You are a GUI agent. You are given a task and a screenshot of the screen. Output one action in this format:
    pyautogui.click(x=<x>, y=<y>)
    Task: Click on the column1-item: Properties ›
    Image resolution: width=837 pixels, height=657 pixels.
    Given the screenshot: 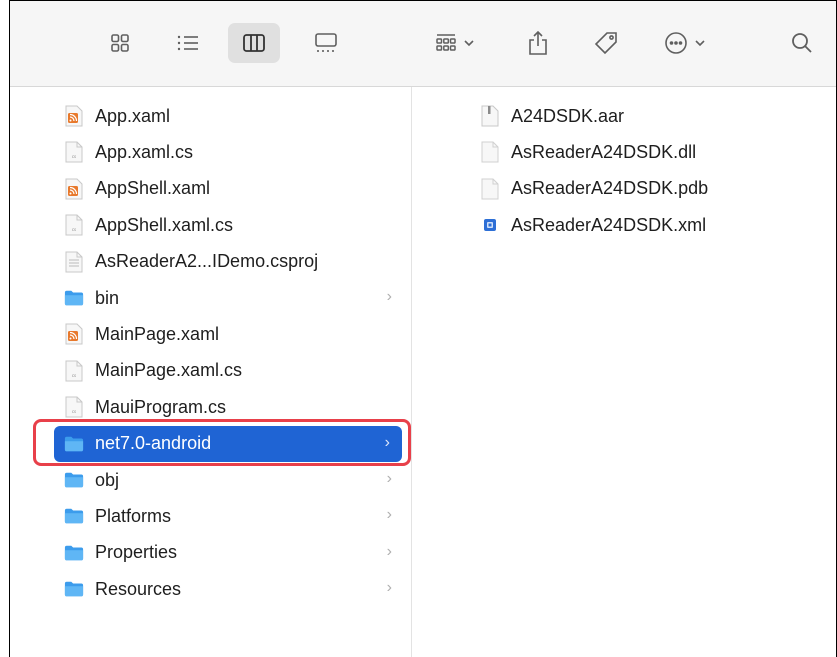 What is the action you would take?
    pyautogui.click(x=220, y=553)
    